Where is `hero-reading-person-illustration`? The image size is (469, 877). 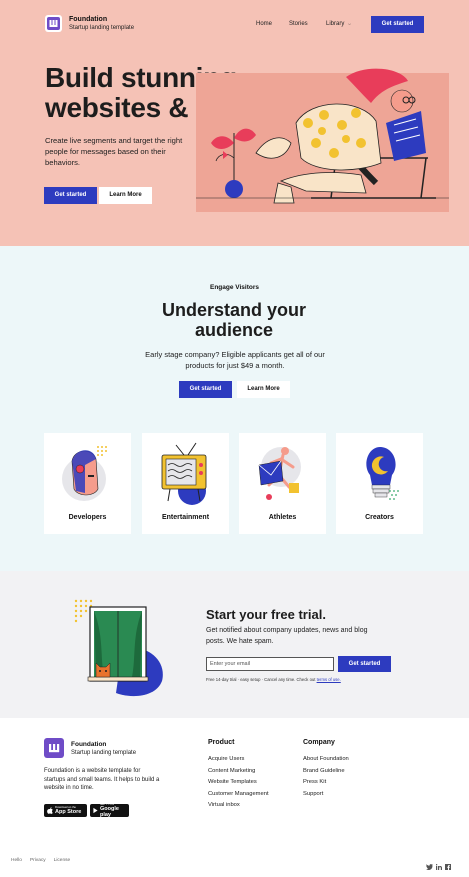 hero-reading-person-illustration is located at coordinates (322, 140).